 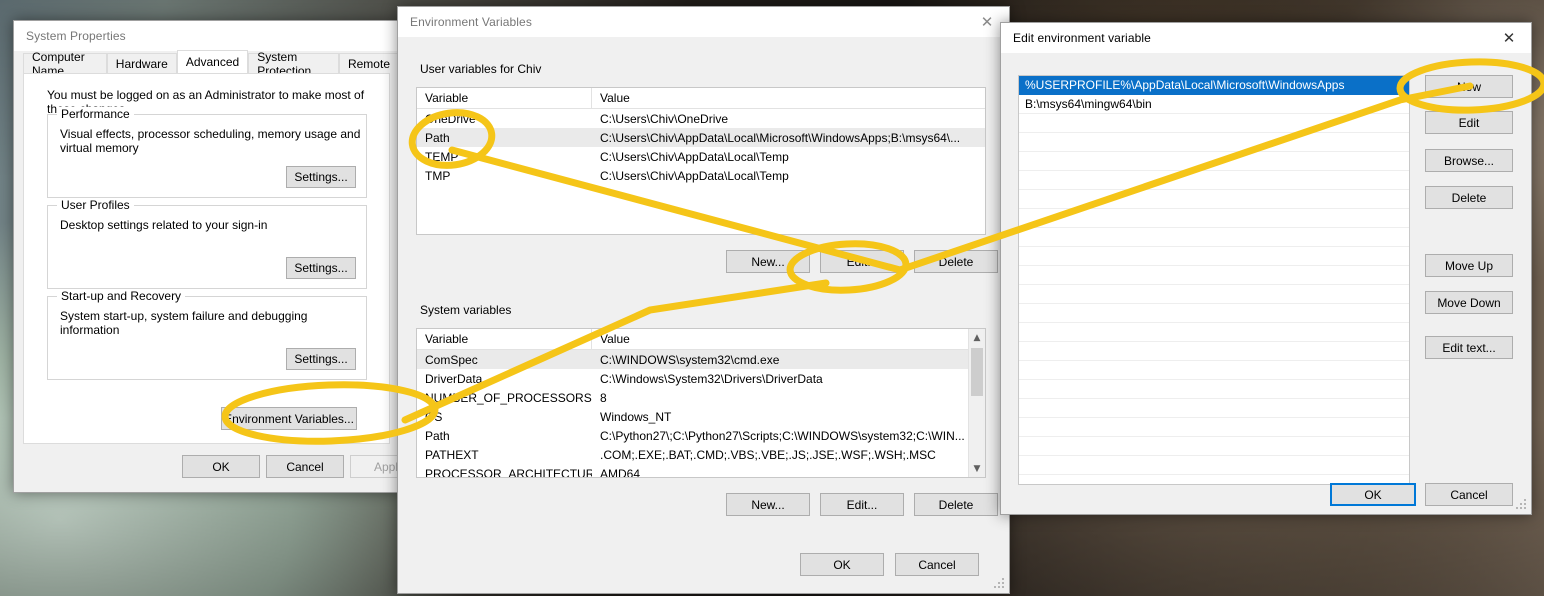 What do you see at coordinates (504, 339) in the screenshot?
I see `system-variables-column-variable: Variable` at bounding box center [504, 339].